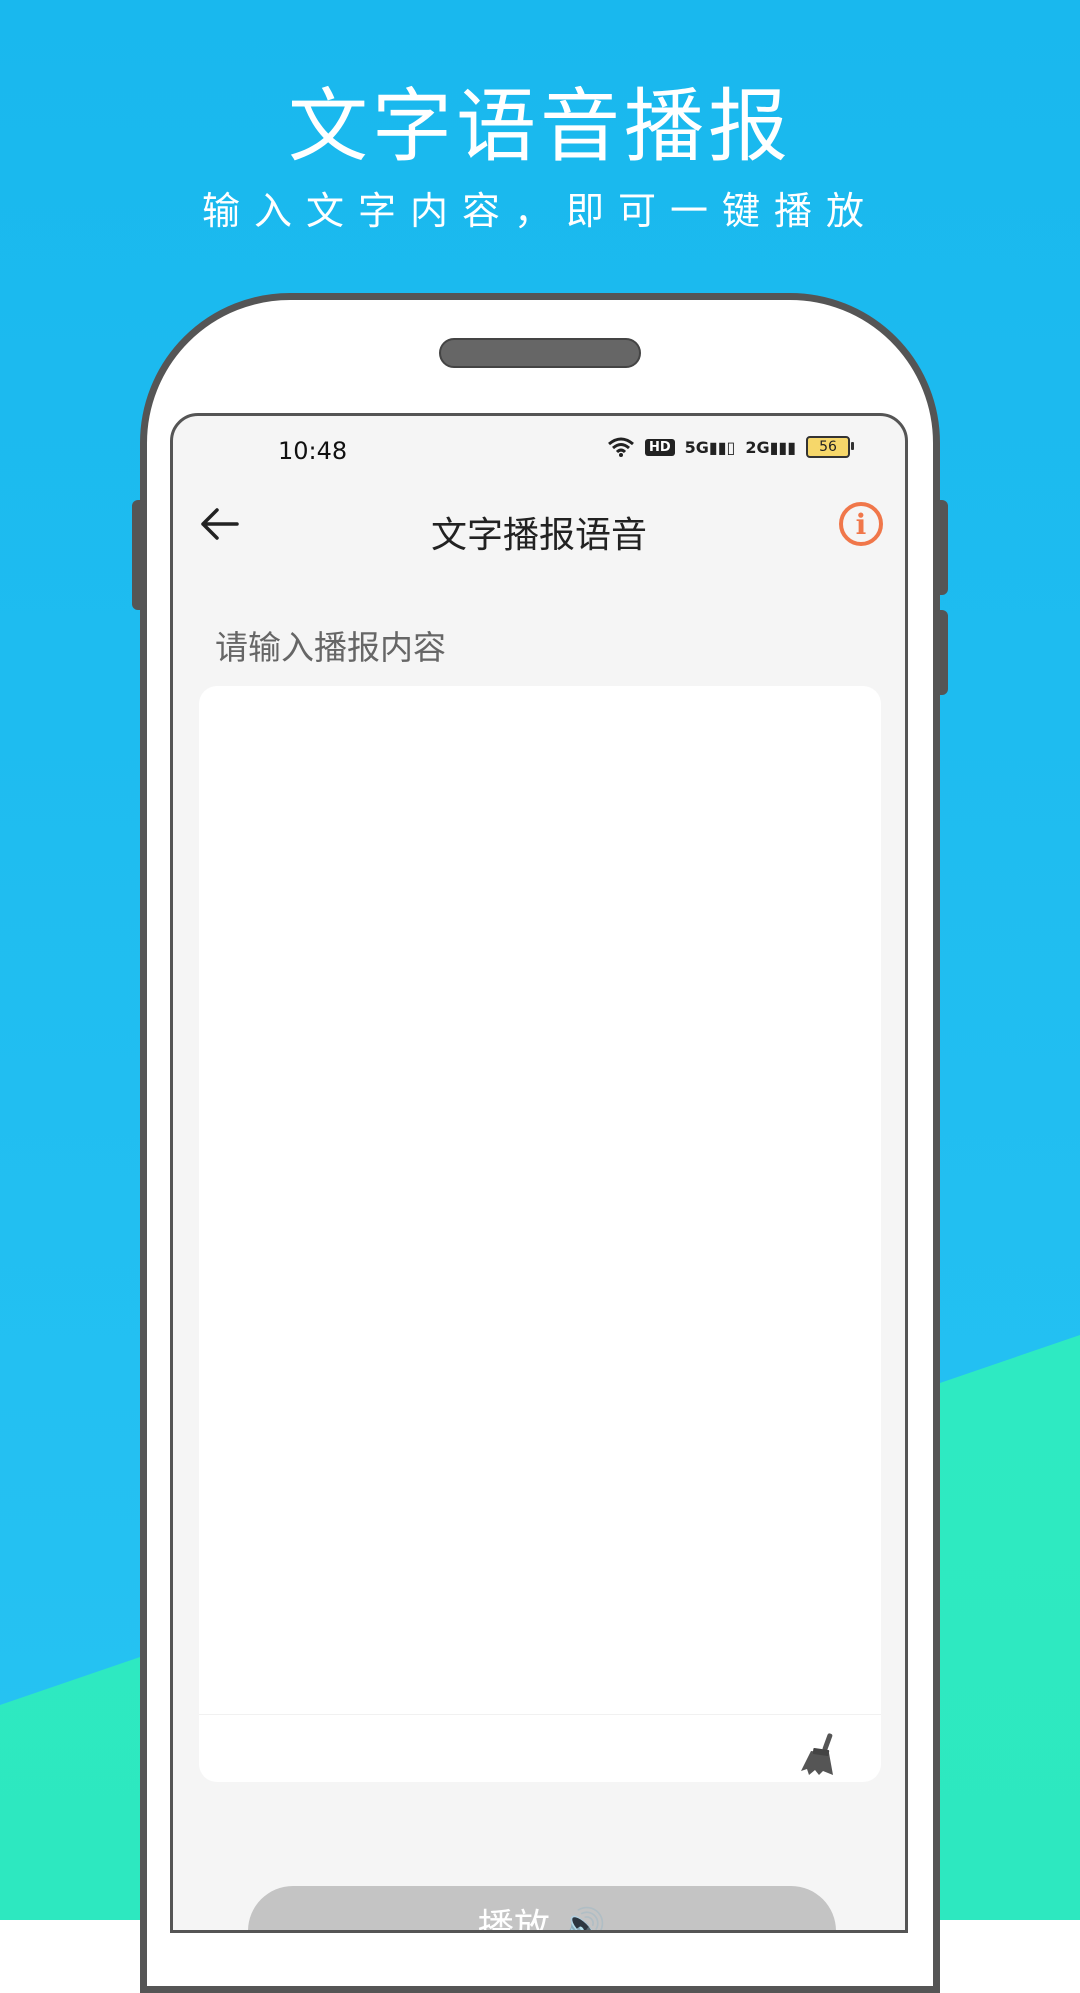  What do you see at coordinates (620, 447) in the screenshot?
I see `wifi-icon` at bounding box center [620, 447].